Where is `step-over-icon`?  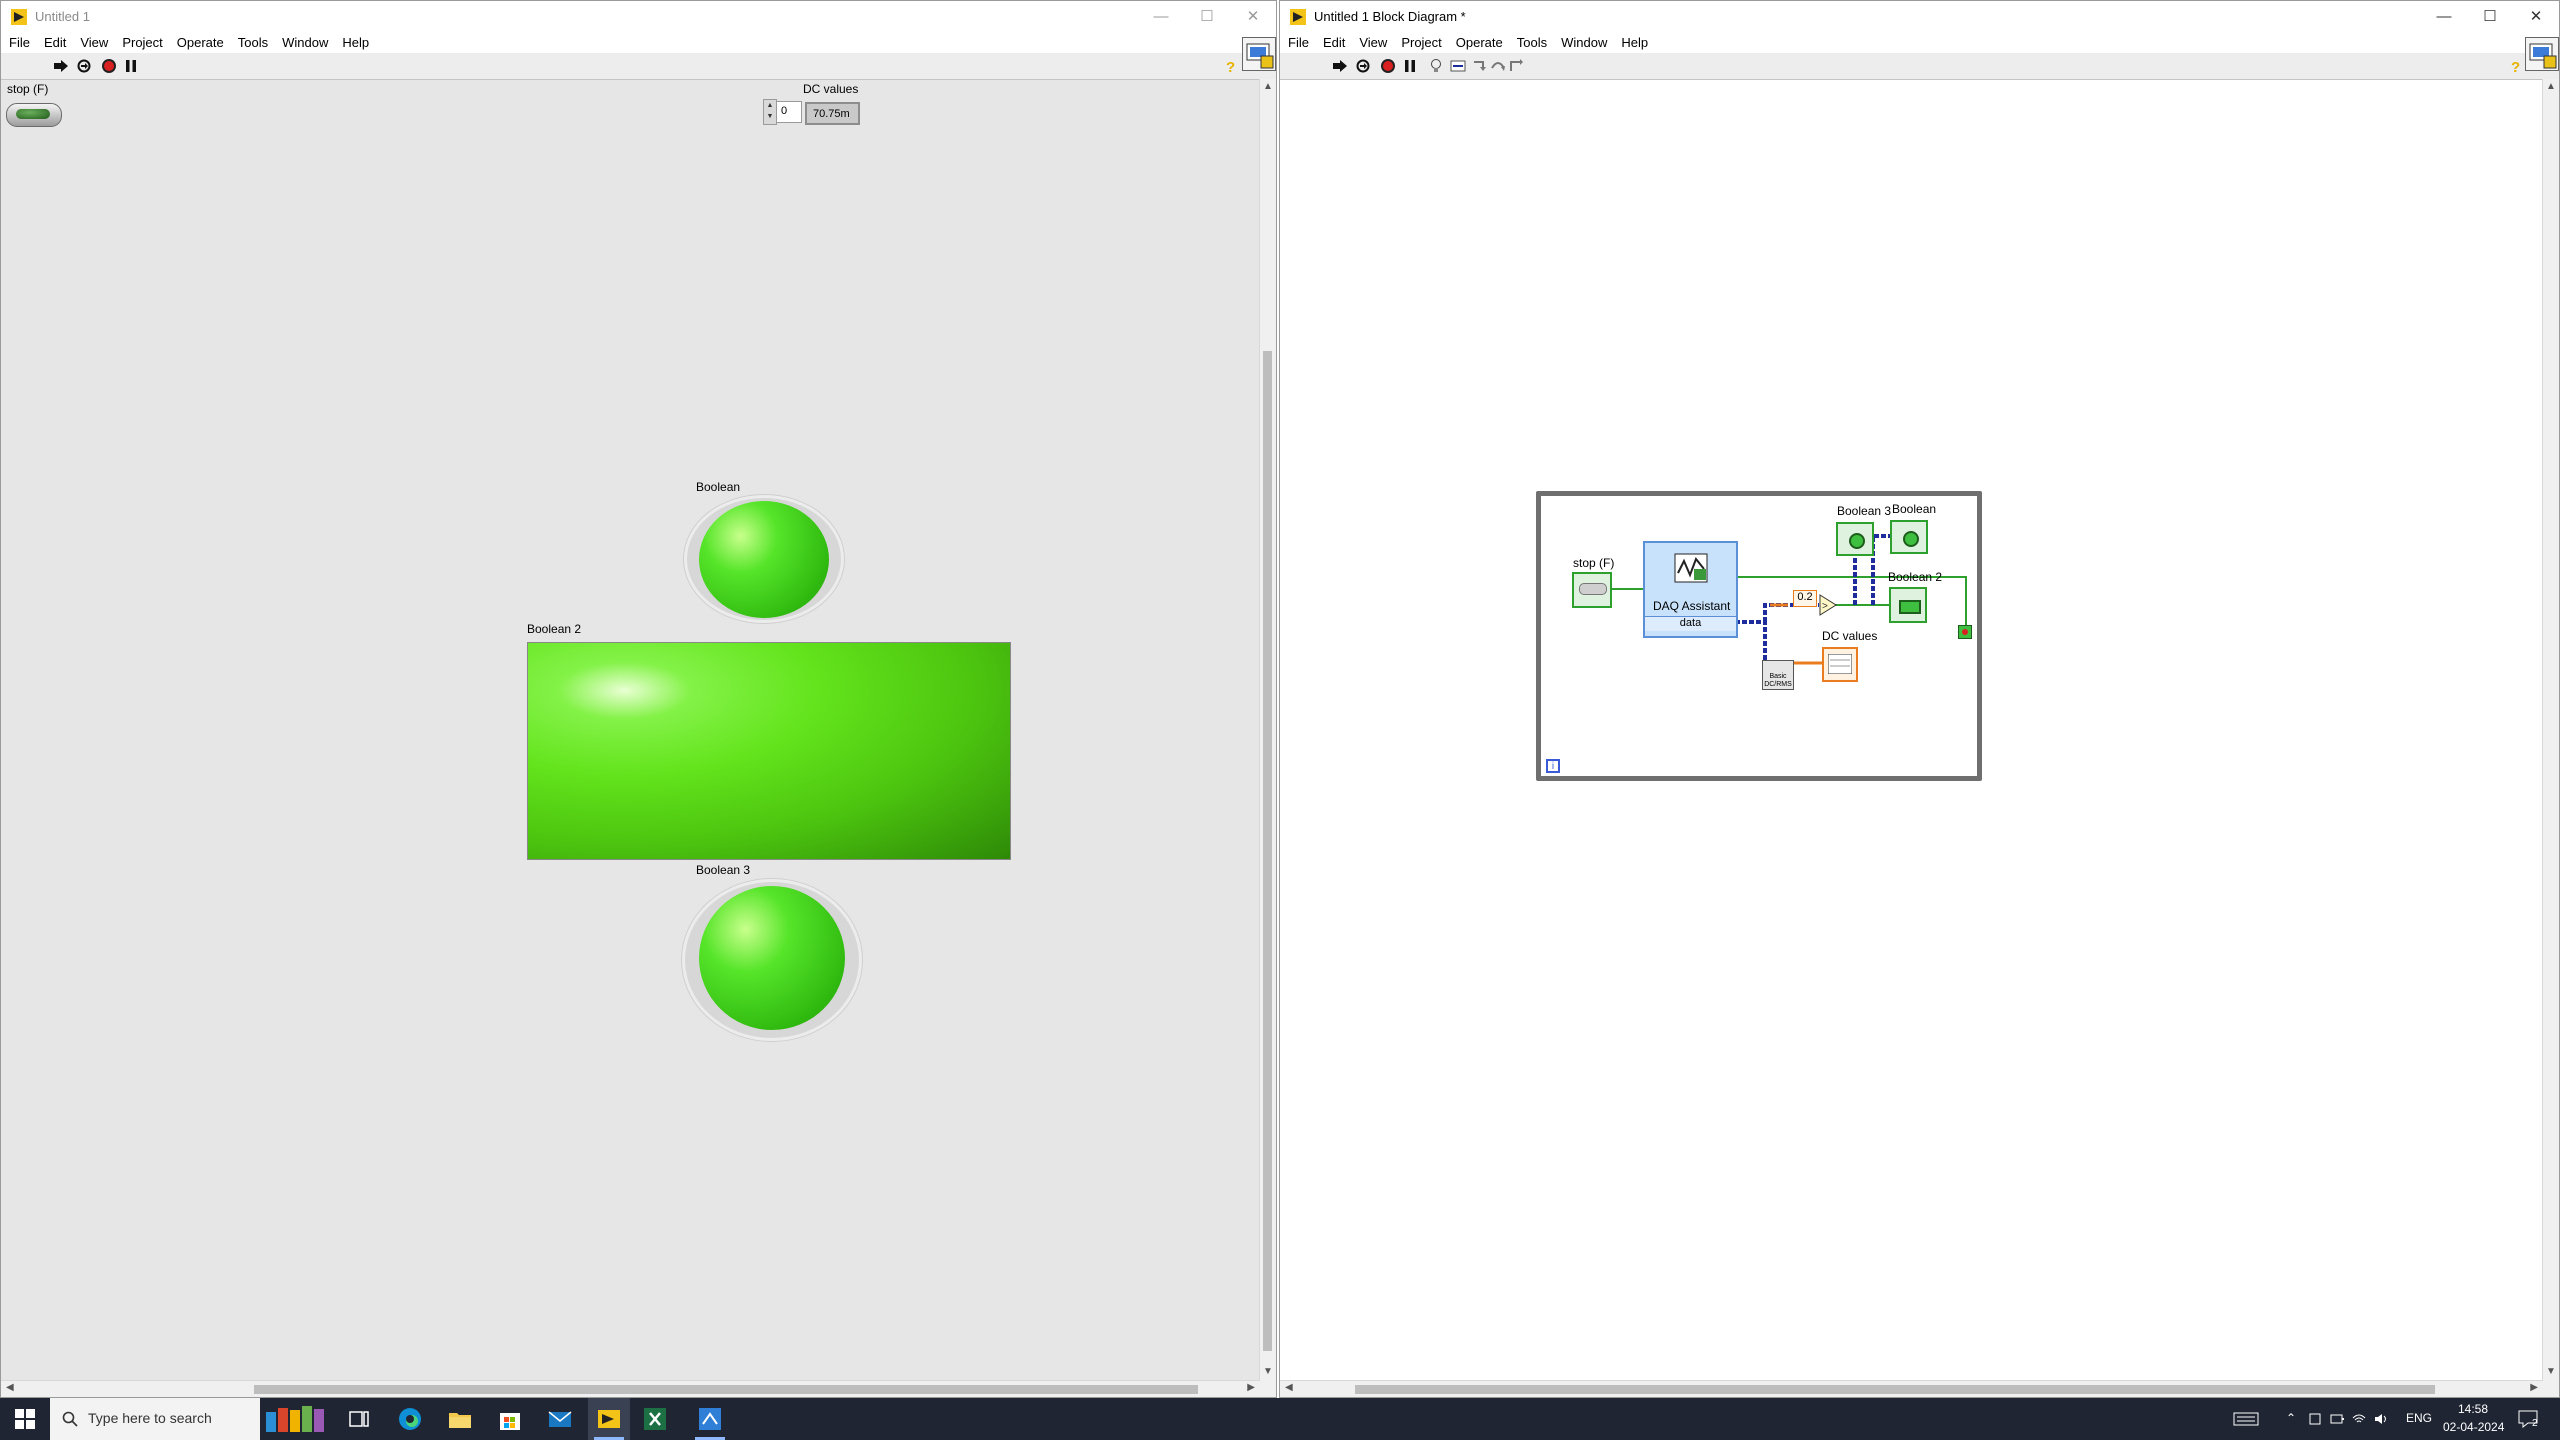 step-over-icon is located at coordinates (1498, 66).